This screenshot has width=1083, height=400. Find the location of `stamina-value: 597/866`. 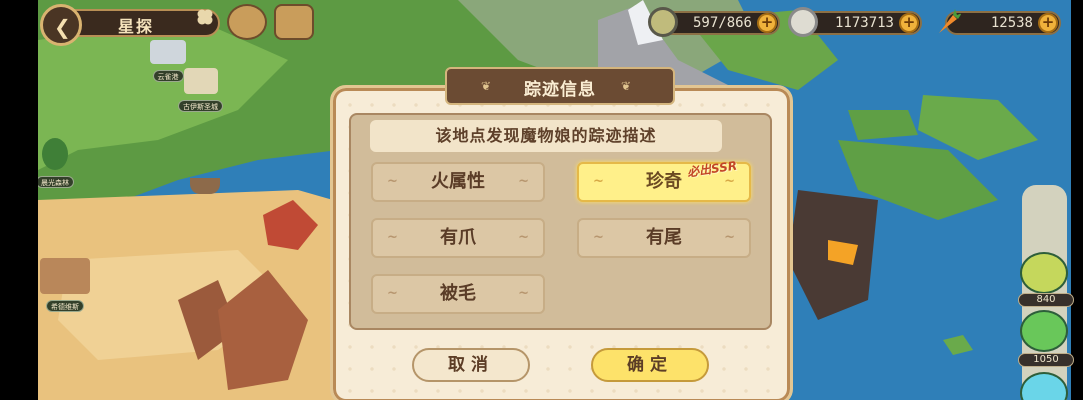

stamina-value: 597/866 is located at coordinates (722, 23).